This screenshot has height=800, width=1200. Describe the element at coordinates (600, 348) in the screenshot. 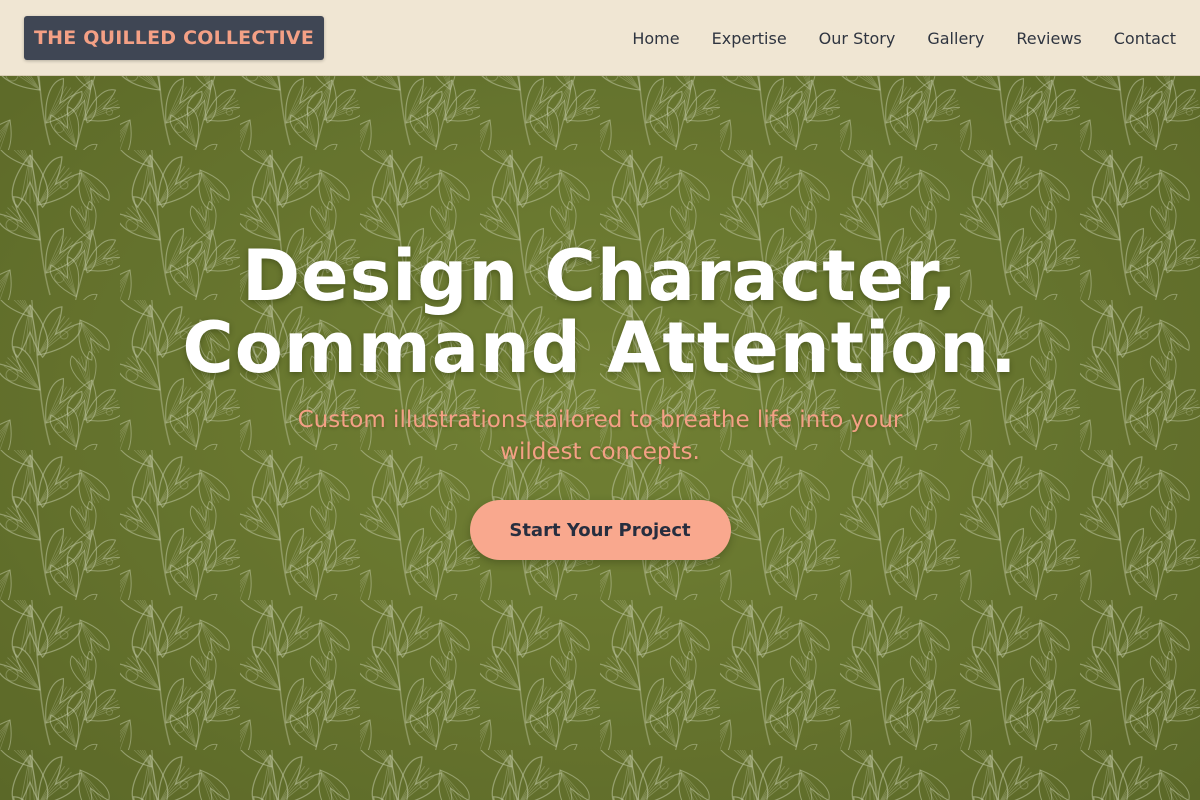

I see `hero-title-line-2: Command Attention.` at that location.